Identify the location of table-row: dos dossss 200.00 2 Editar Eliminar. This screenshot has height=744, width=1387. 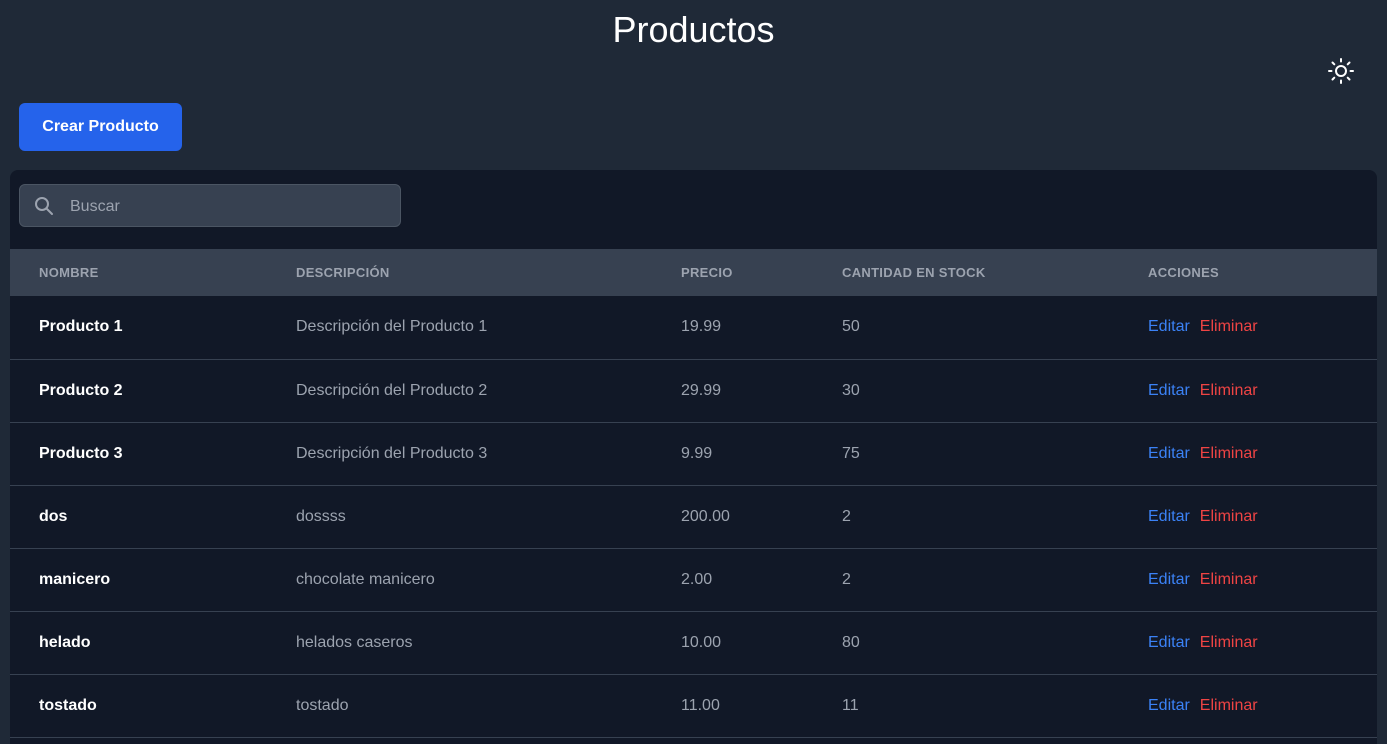
(693, 516).